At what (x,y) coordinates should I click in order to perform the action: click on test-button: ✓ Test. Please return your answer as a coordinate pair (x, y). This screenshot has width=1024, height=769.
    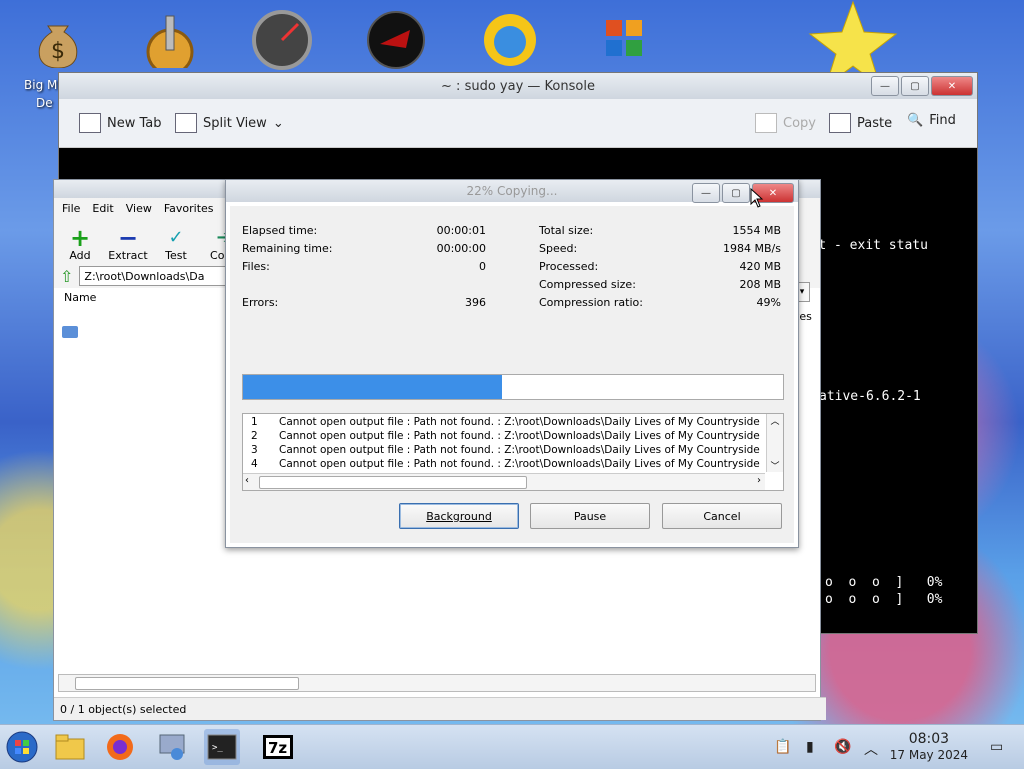
    Looking at the image, I should click on (176, 241).